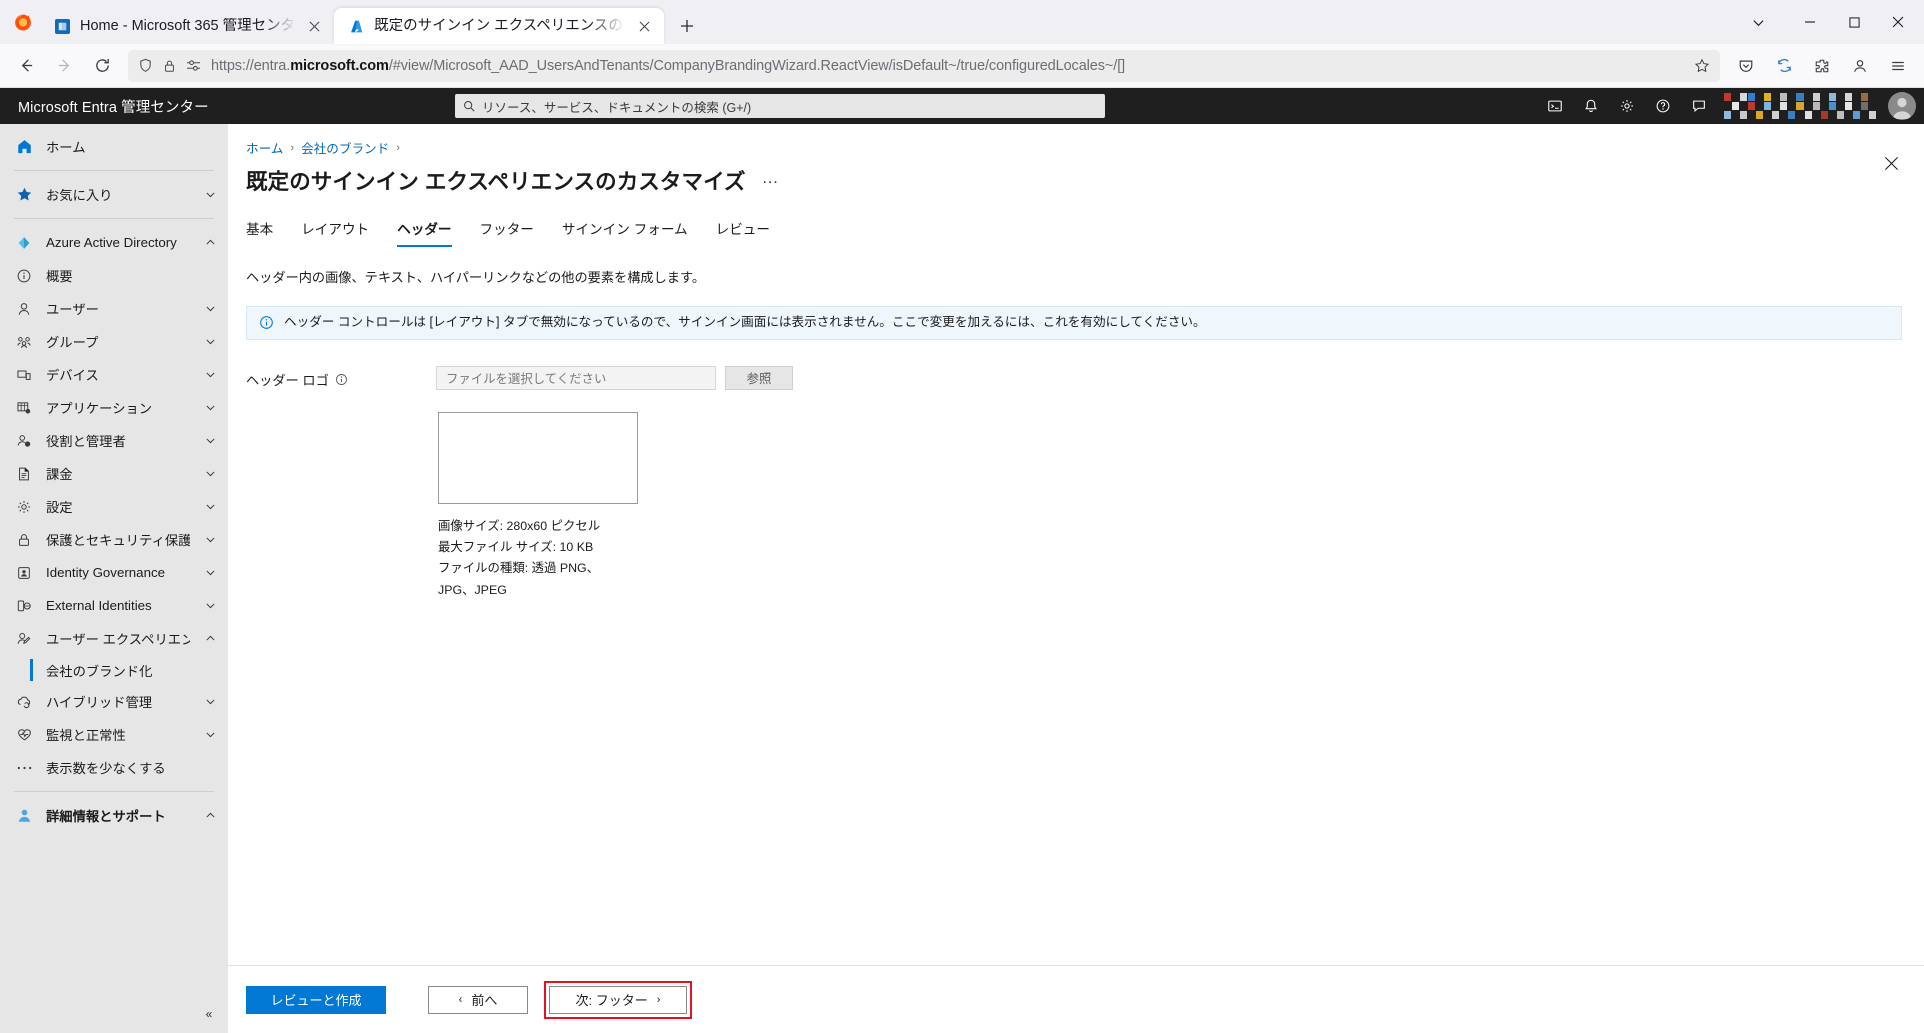 The width and height of the screenshot is (1924, 1033). I want to click on sidebar-item-azure-active-directory-label: Azure Active Directory, so click(111, 242).